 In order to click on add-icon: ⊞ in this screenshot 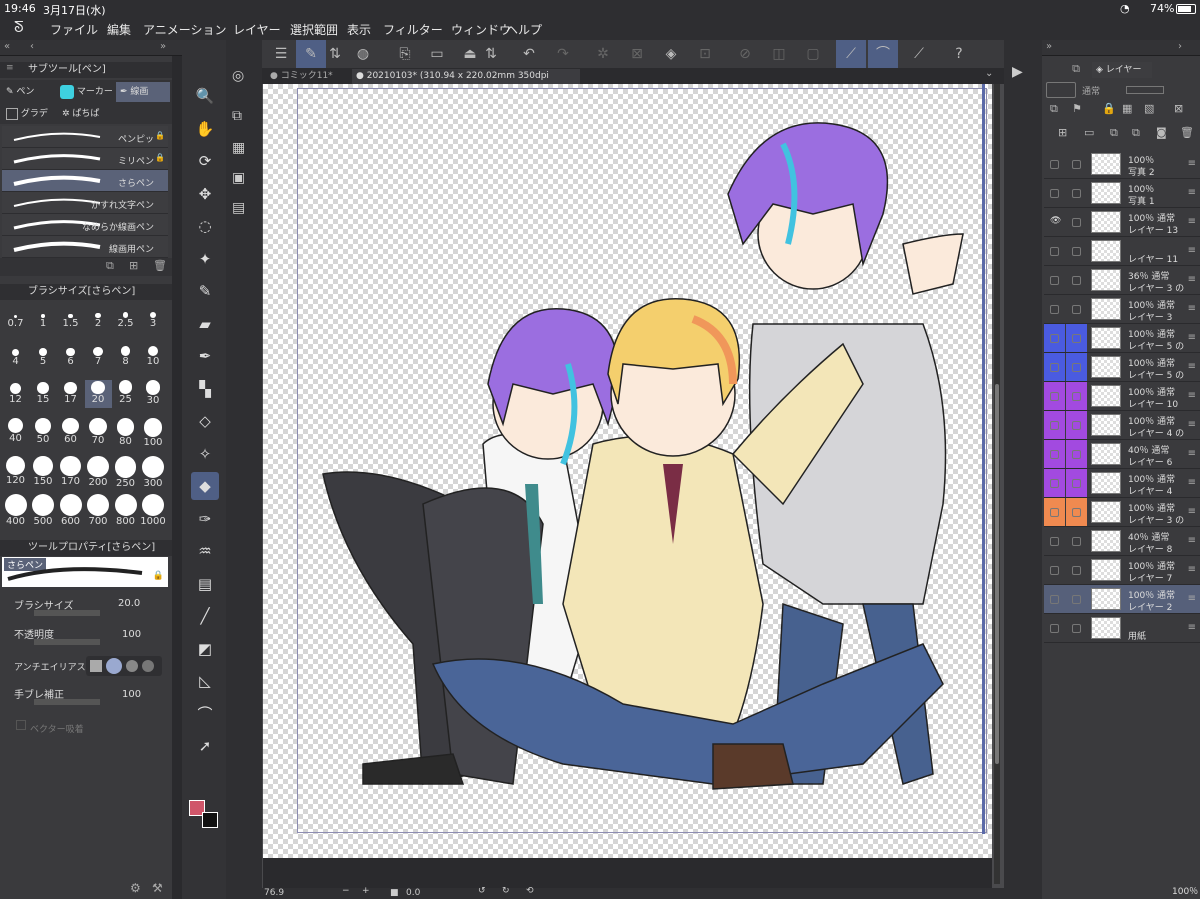, I will do `click(133, 265)`.